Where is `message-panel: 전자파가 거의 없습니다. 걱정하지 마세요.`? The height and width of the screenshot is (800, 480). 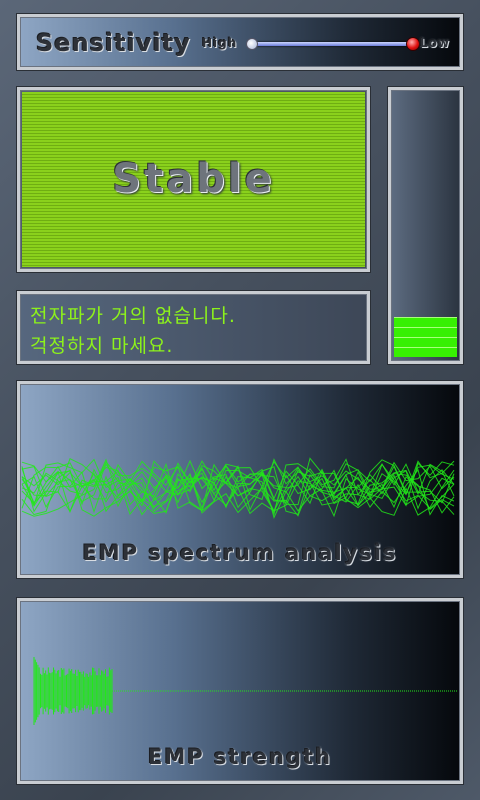 message-panel: 전자파가 거의 없습니다. 걱정하지 마세요. is located at coordinates (193, 327).